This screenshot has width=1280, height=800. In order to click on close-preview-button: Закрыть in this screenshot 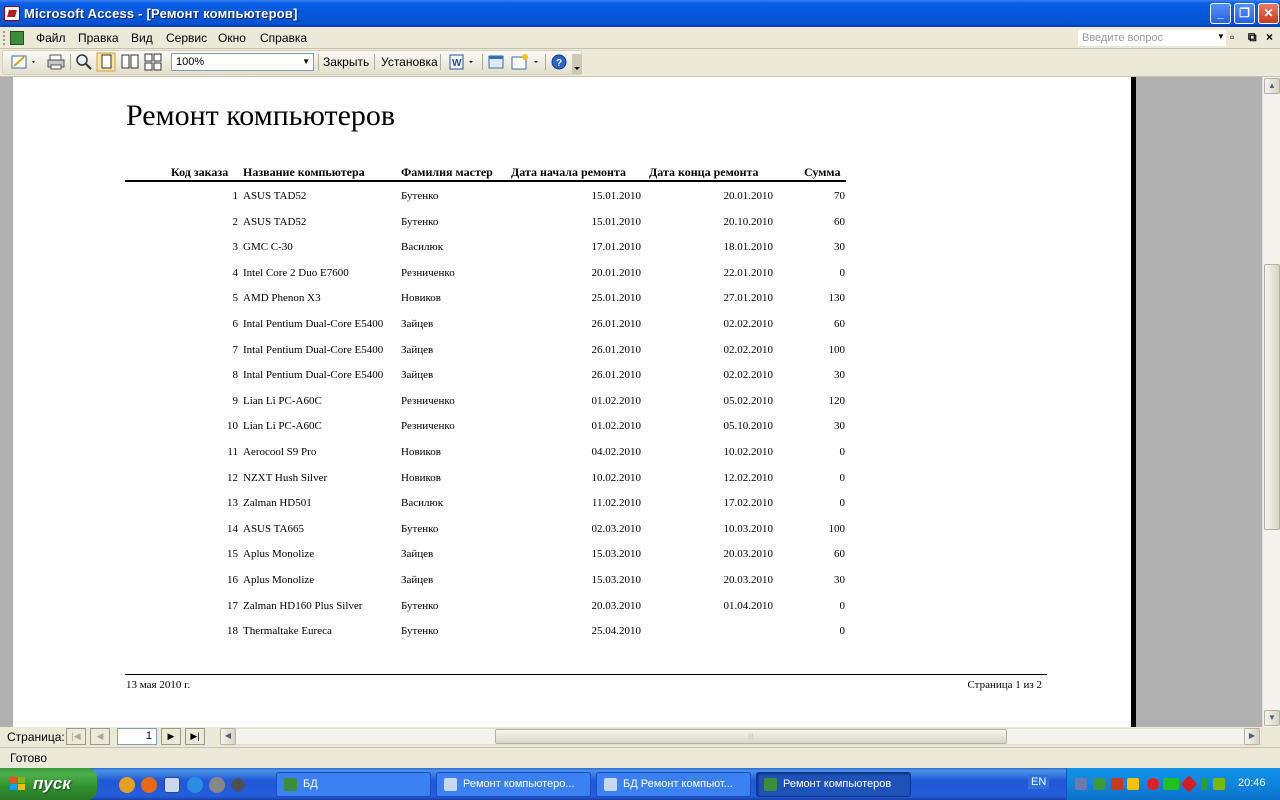, I will do `click(346, 62)`.